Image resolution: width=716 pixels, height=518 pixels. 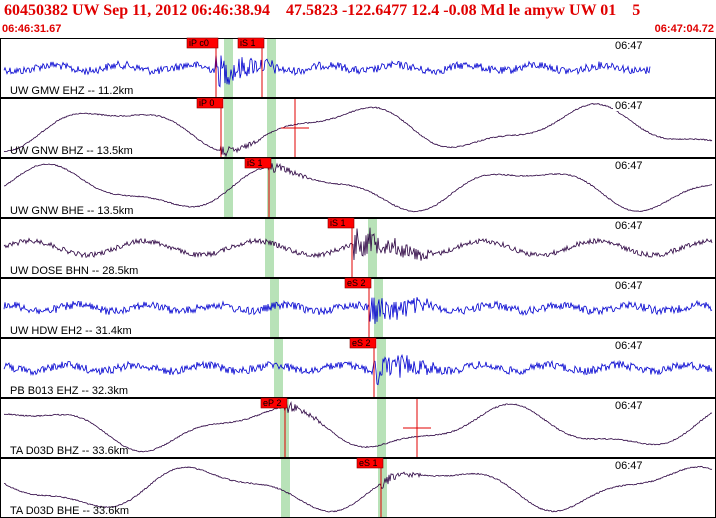 What do you see at coordinates (358, 367) in the screenshot?
I see `trace-panel: eS 2 06:47 PB B013 EHZ -- 32.3km` at bounding box center [358, 367].